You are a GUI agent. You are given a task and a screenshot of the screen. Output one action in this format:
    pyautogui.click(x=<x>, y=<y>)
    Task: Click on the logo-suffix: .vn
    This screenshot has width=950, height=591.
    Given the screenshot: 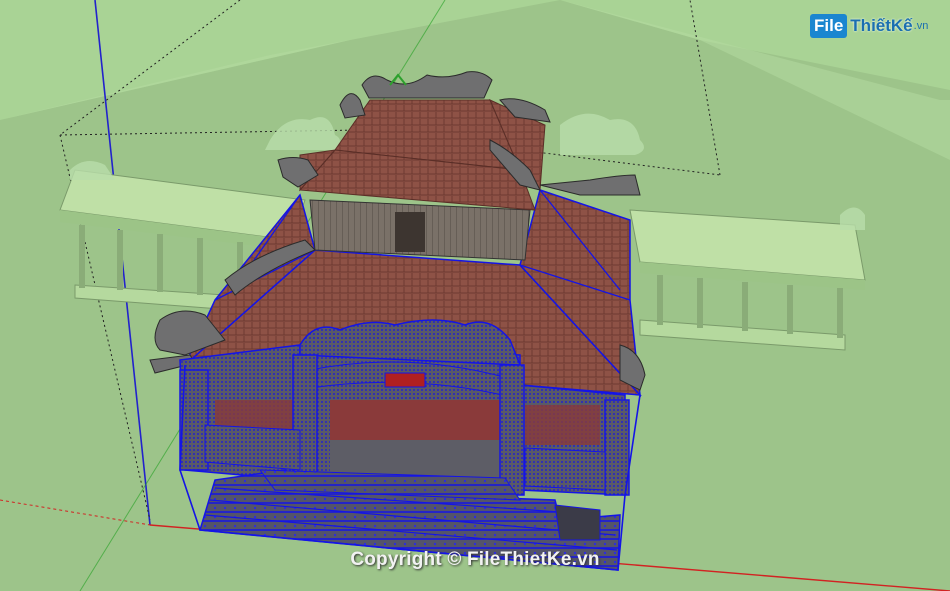 What is the action you would take?
    pyautogui.click(x=921, y=26)
    